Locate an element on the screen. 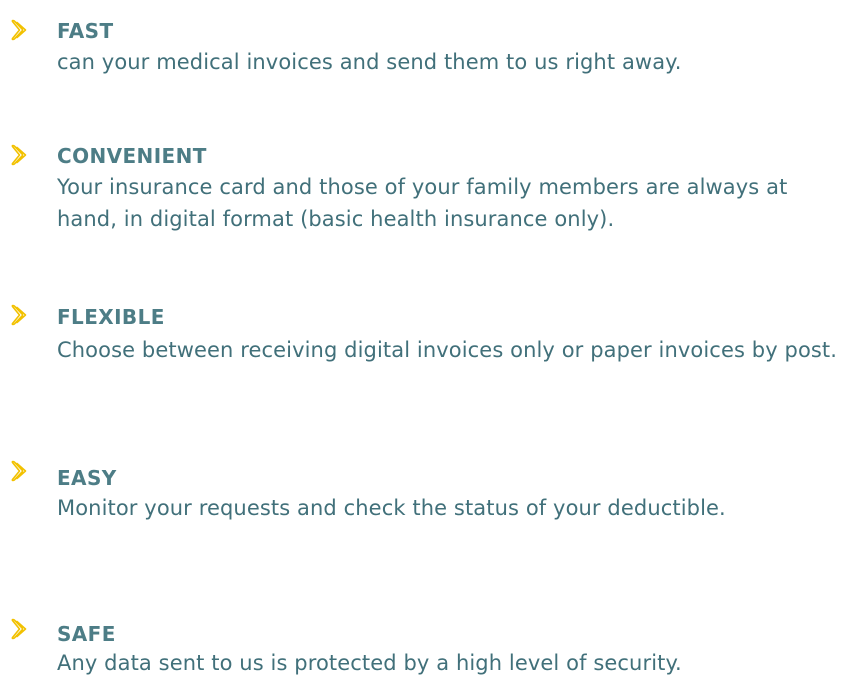 This screenshot has width=845, height=681. feature-title: CONVENIENT is located at coordinates (132, 156).